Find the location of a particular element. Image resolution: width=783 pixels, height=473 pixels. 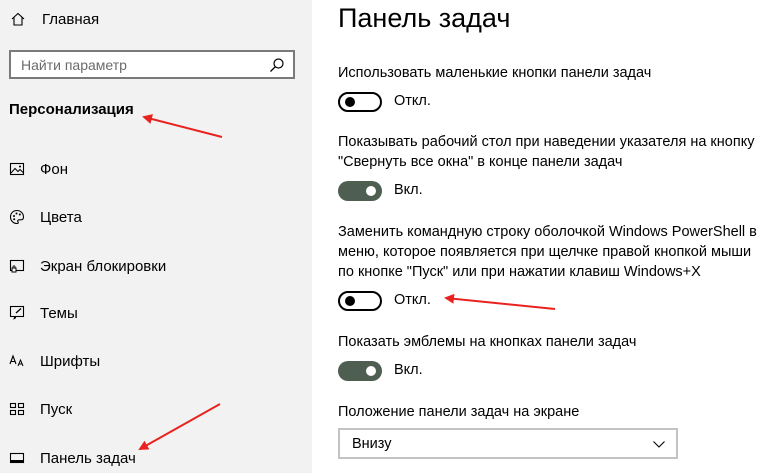

sidebar-item-label: Пуск is located at coordinates (56, 409).